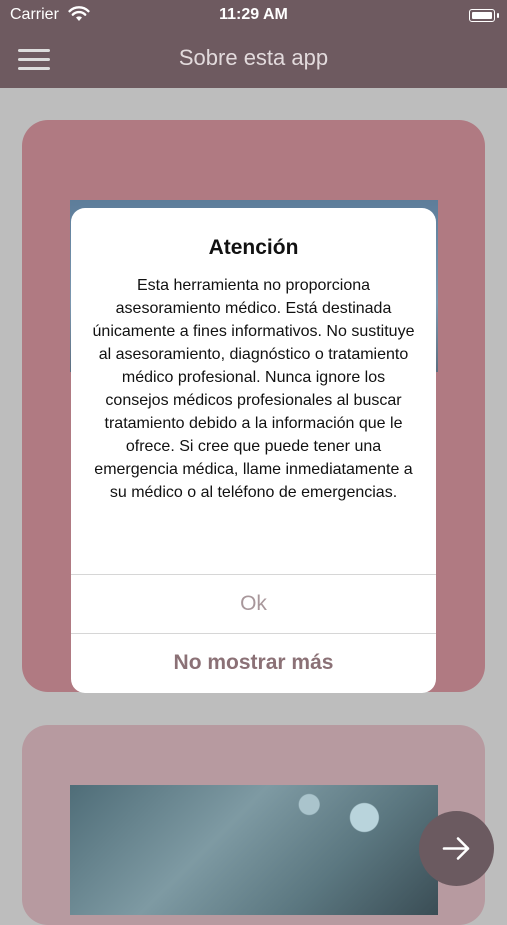 The height and width of the screenshot is (925, 507). I want to click on ok-button: Ok, so click(253, 604).